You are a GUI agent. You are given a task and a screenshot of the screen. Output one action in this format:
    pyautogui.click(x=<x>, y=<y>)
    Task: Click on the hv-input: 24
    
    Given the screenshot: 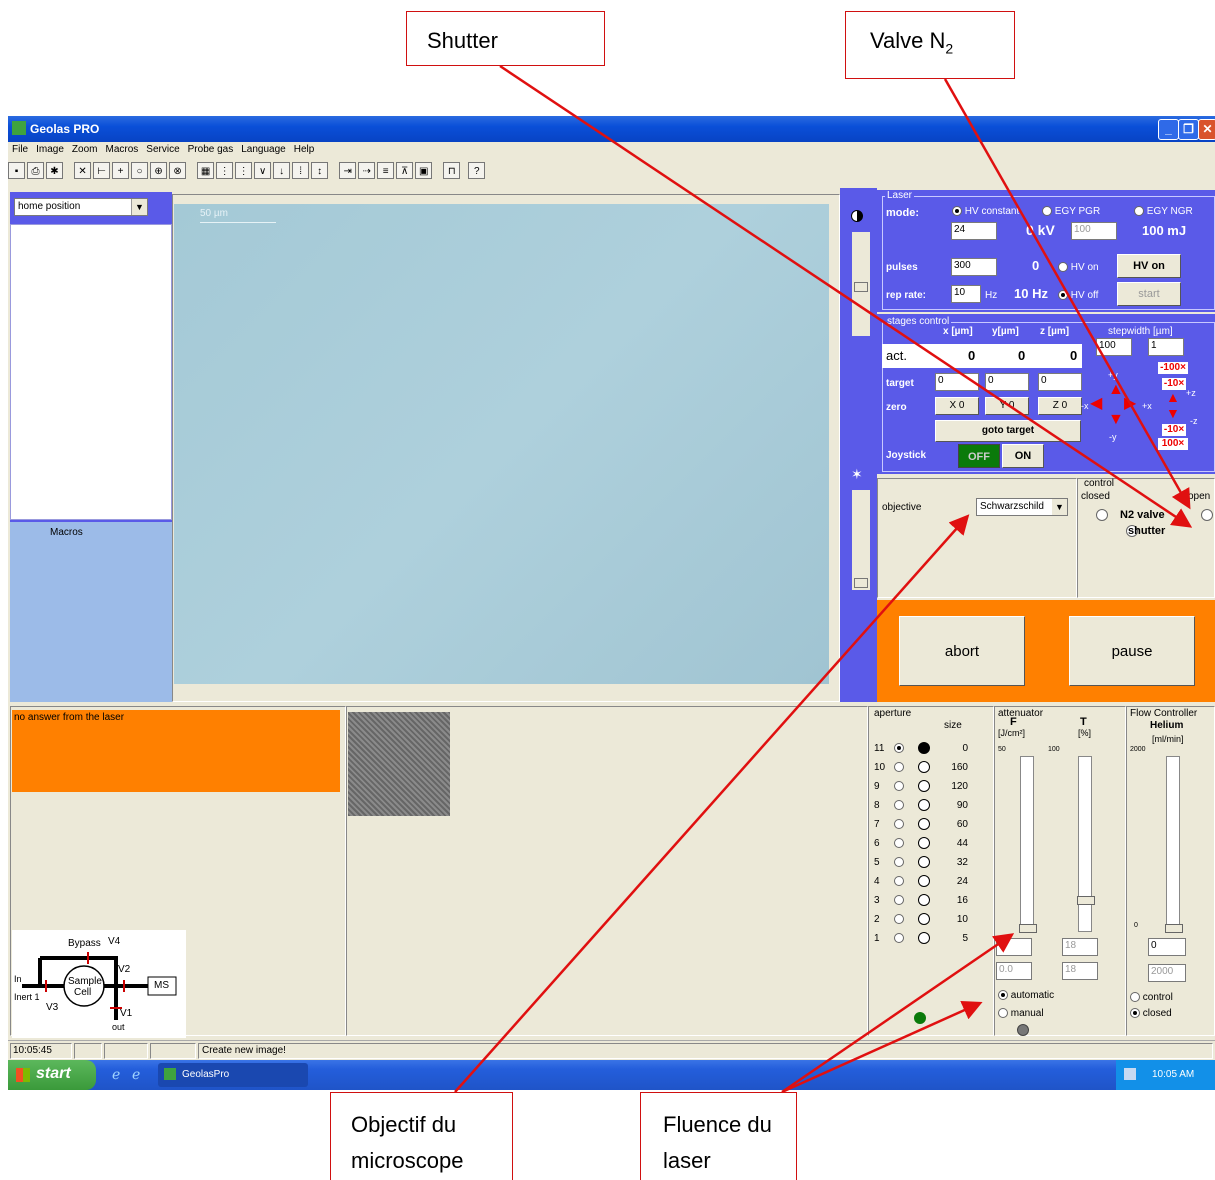 What is the action you would take?
    pyautogui.click(x=974, y=231)
    